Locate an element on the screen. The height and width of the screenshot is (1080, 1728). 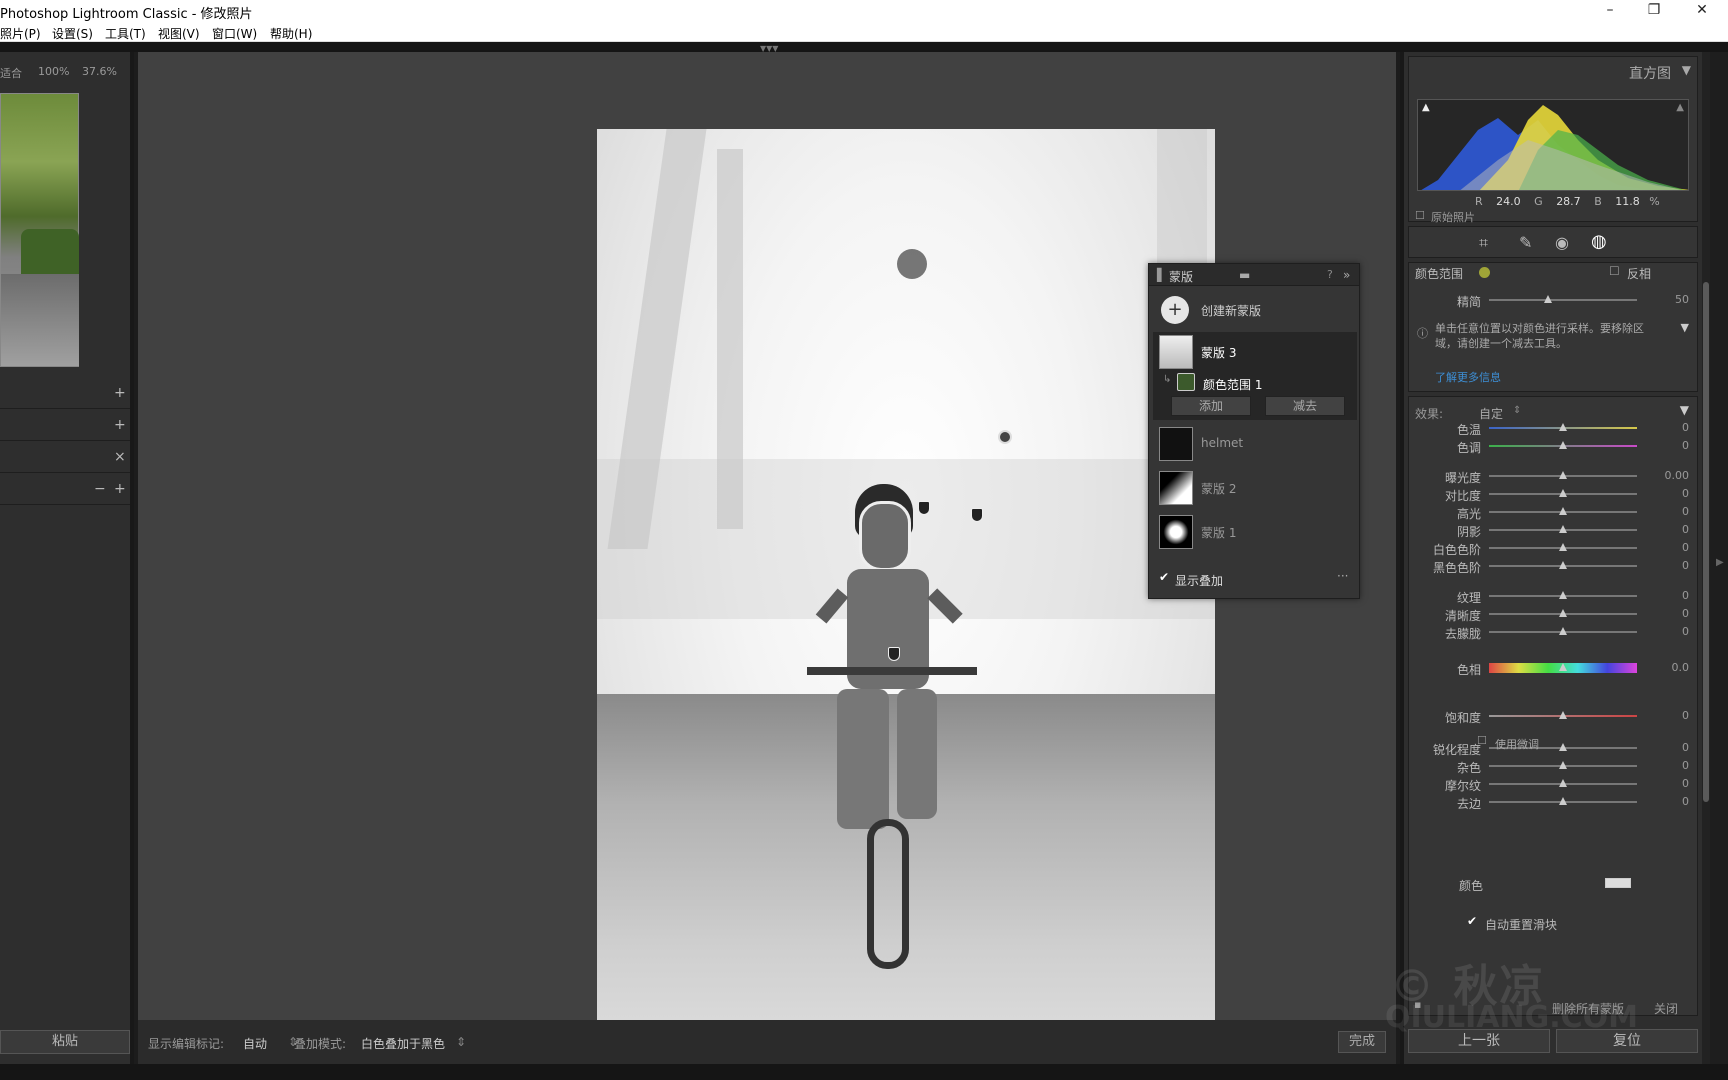
help-icon: ? is located at coordinates (1330, 274).